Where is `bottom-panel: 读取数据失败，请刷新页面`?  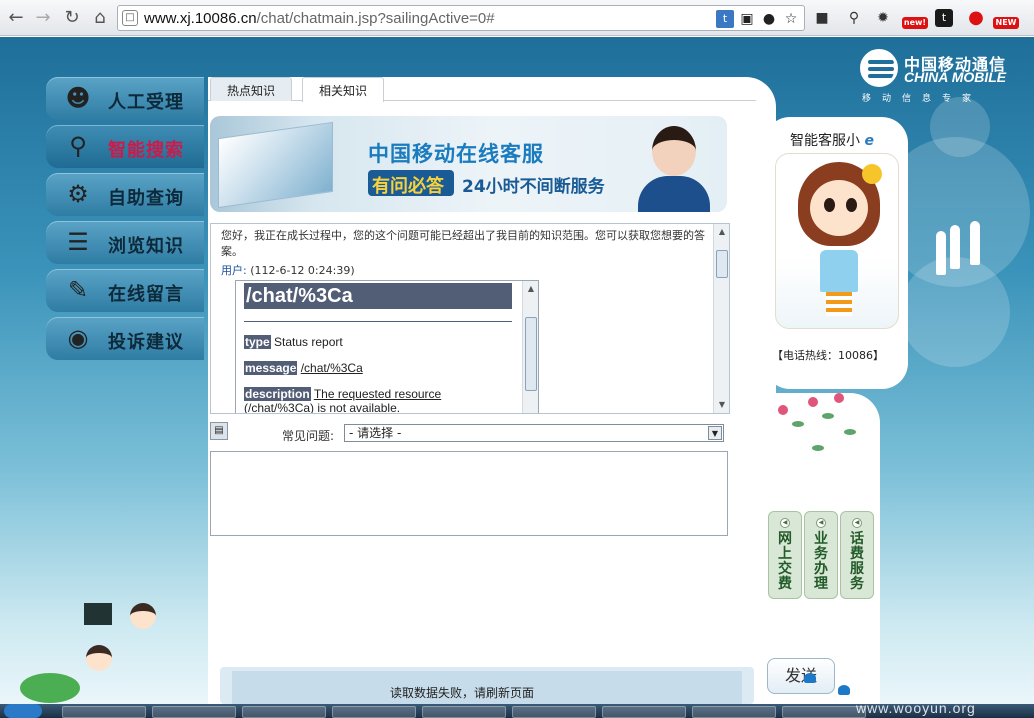
bottom-panel: 读取数据失败，请刷新页面 is located at coordinates (487, 685).